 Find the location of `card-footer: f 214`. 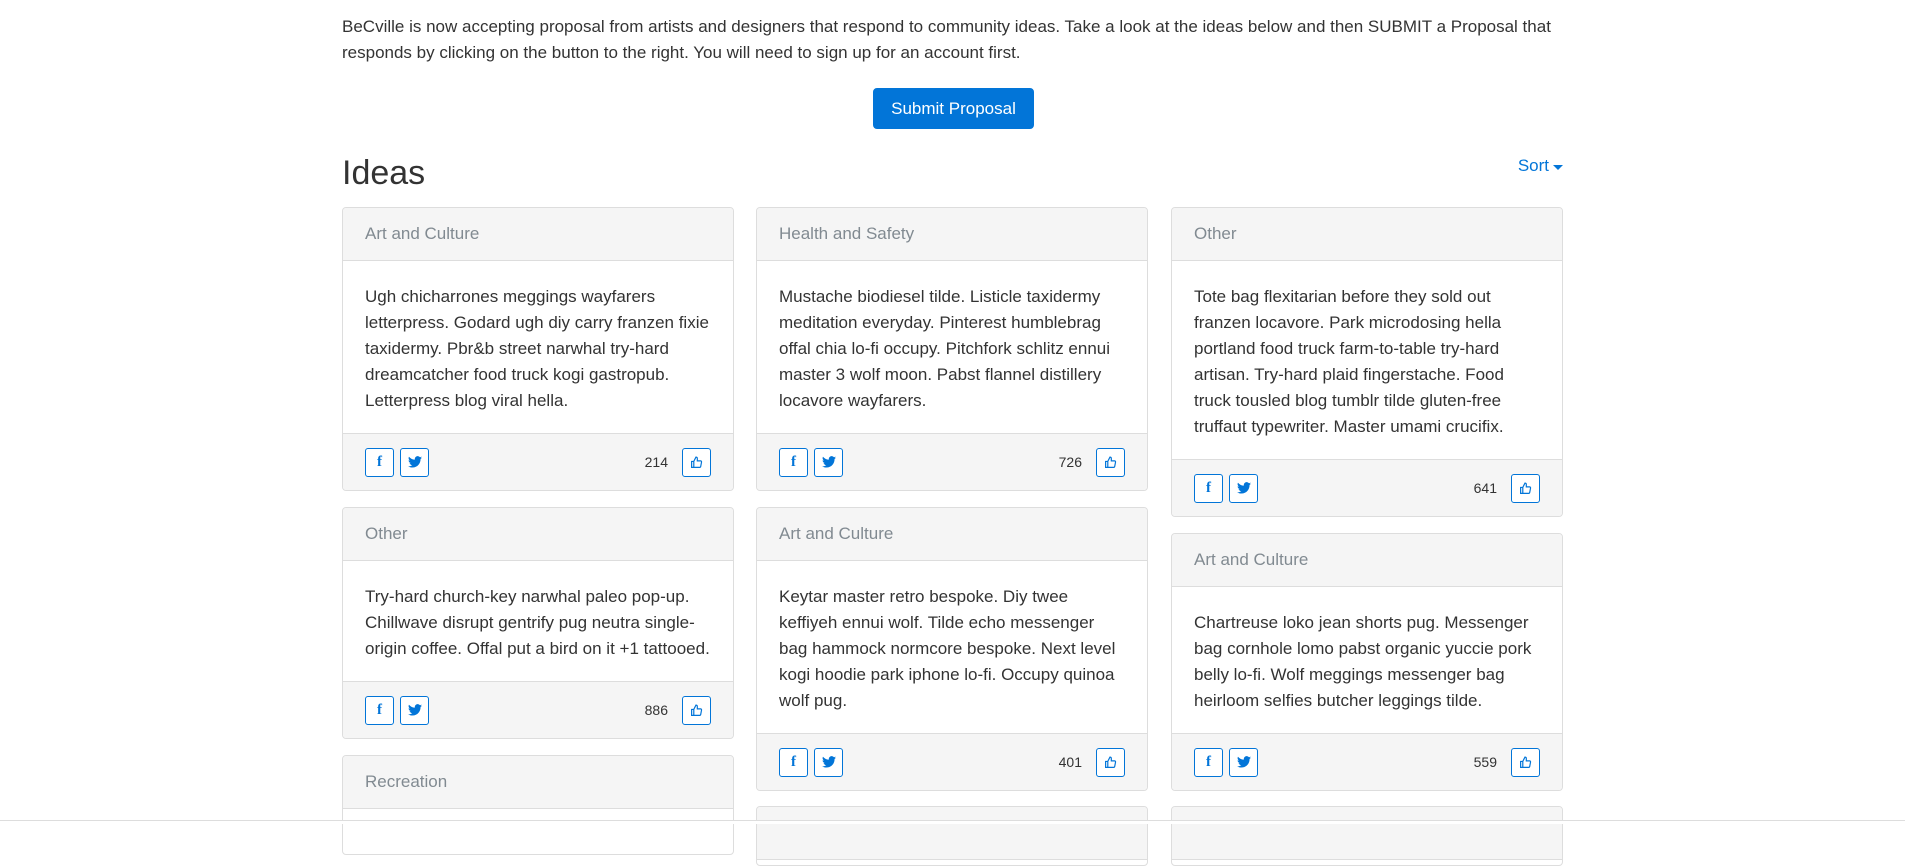

card-footer: f 214 is located at coordinates (538, 461).